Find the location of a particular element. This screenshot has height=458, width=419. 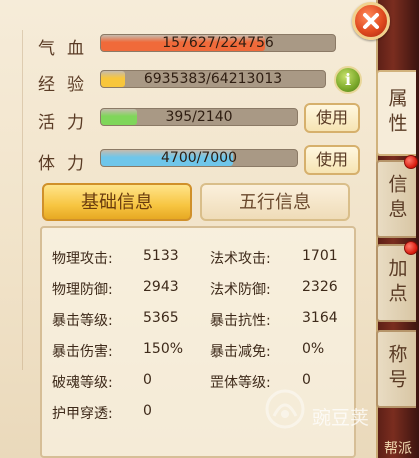

attr-label: 暴击减免: is located at coordinates (240, 352).